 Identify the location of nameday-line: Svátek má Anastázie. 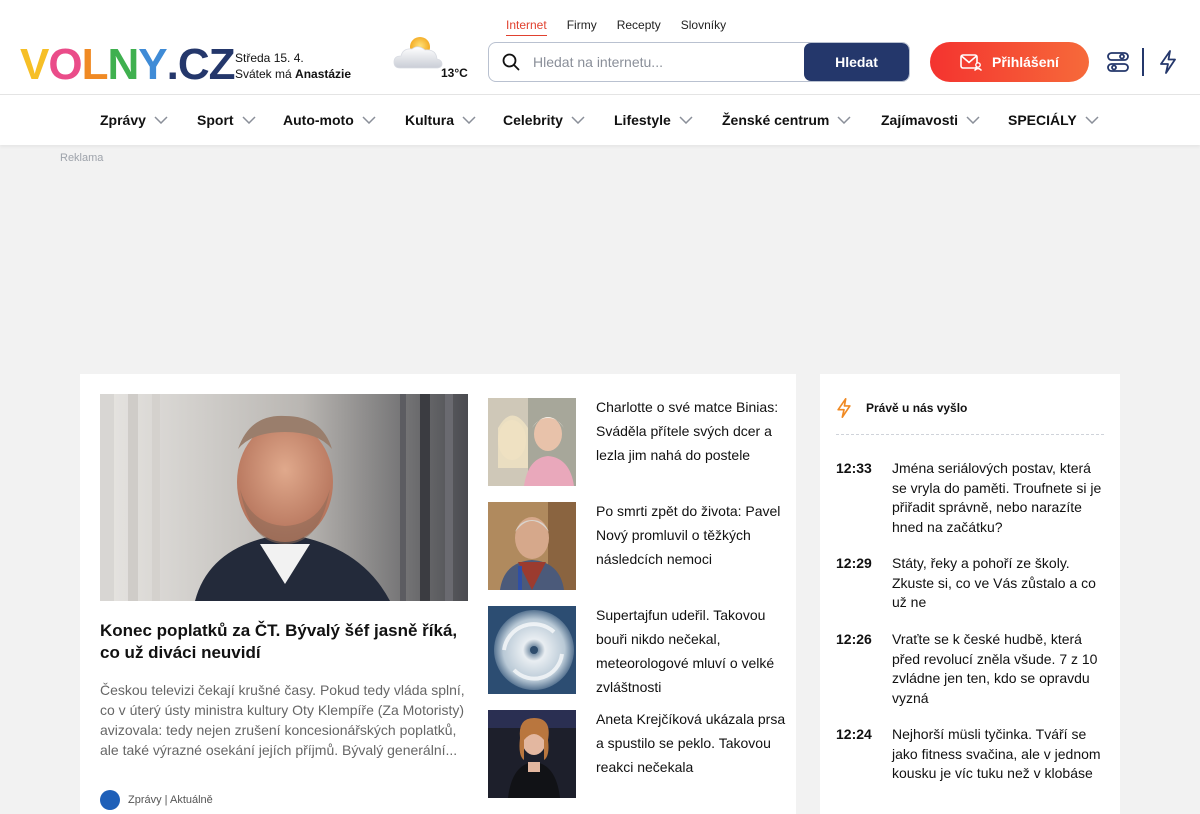
(293, 74).